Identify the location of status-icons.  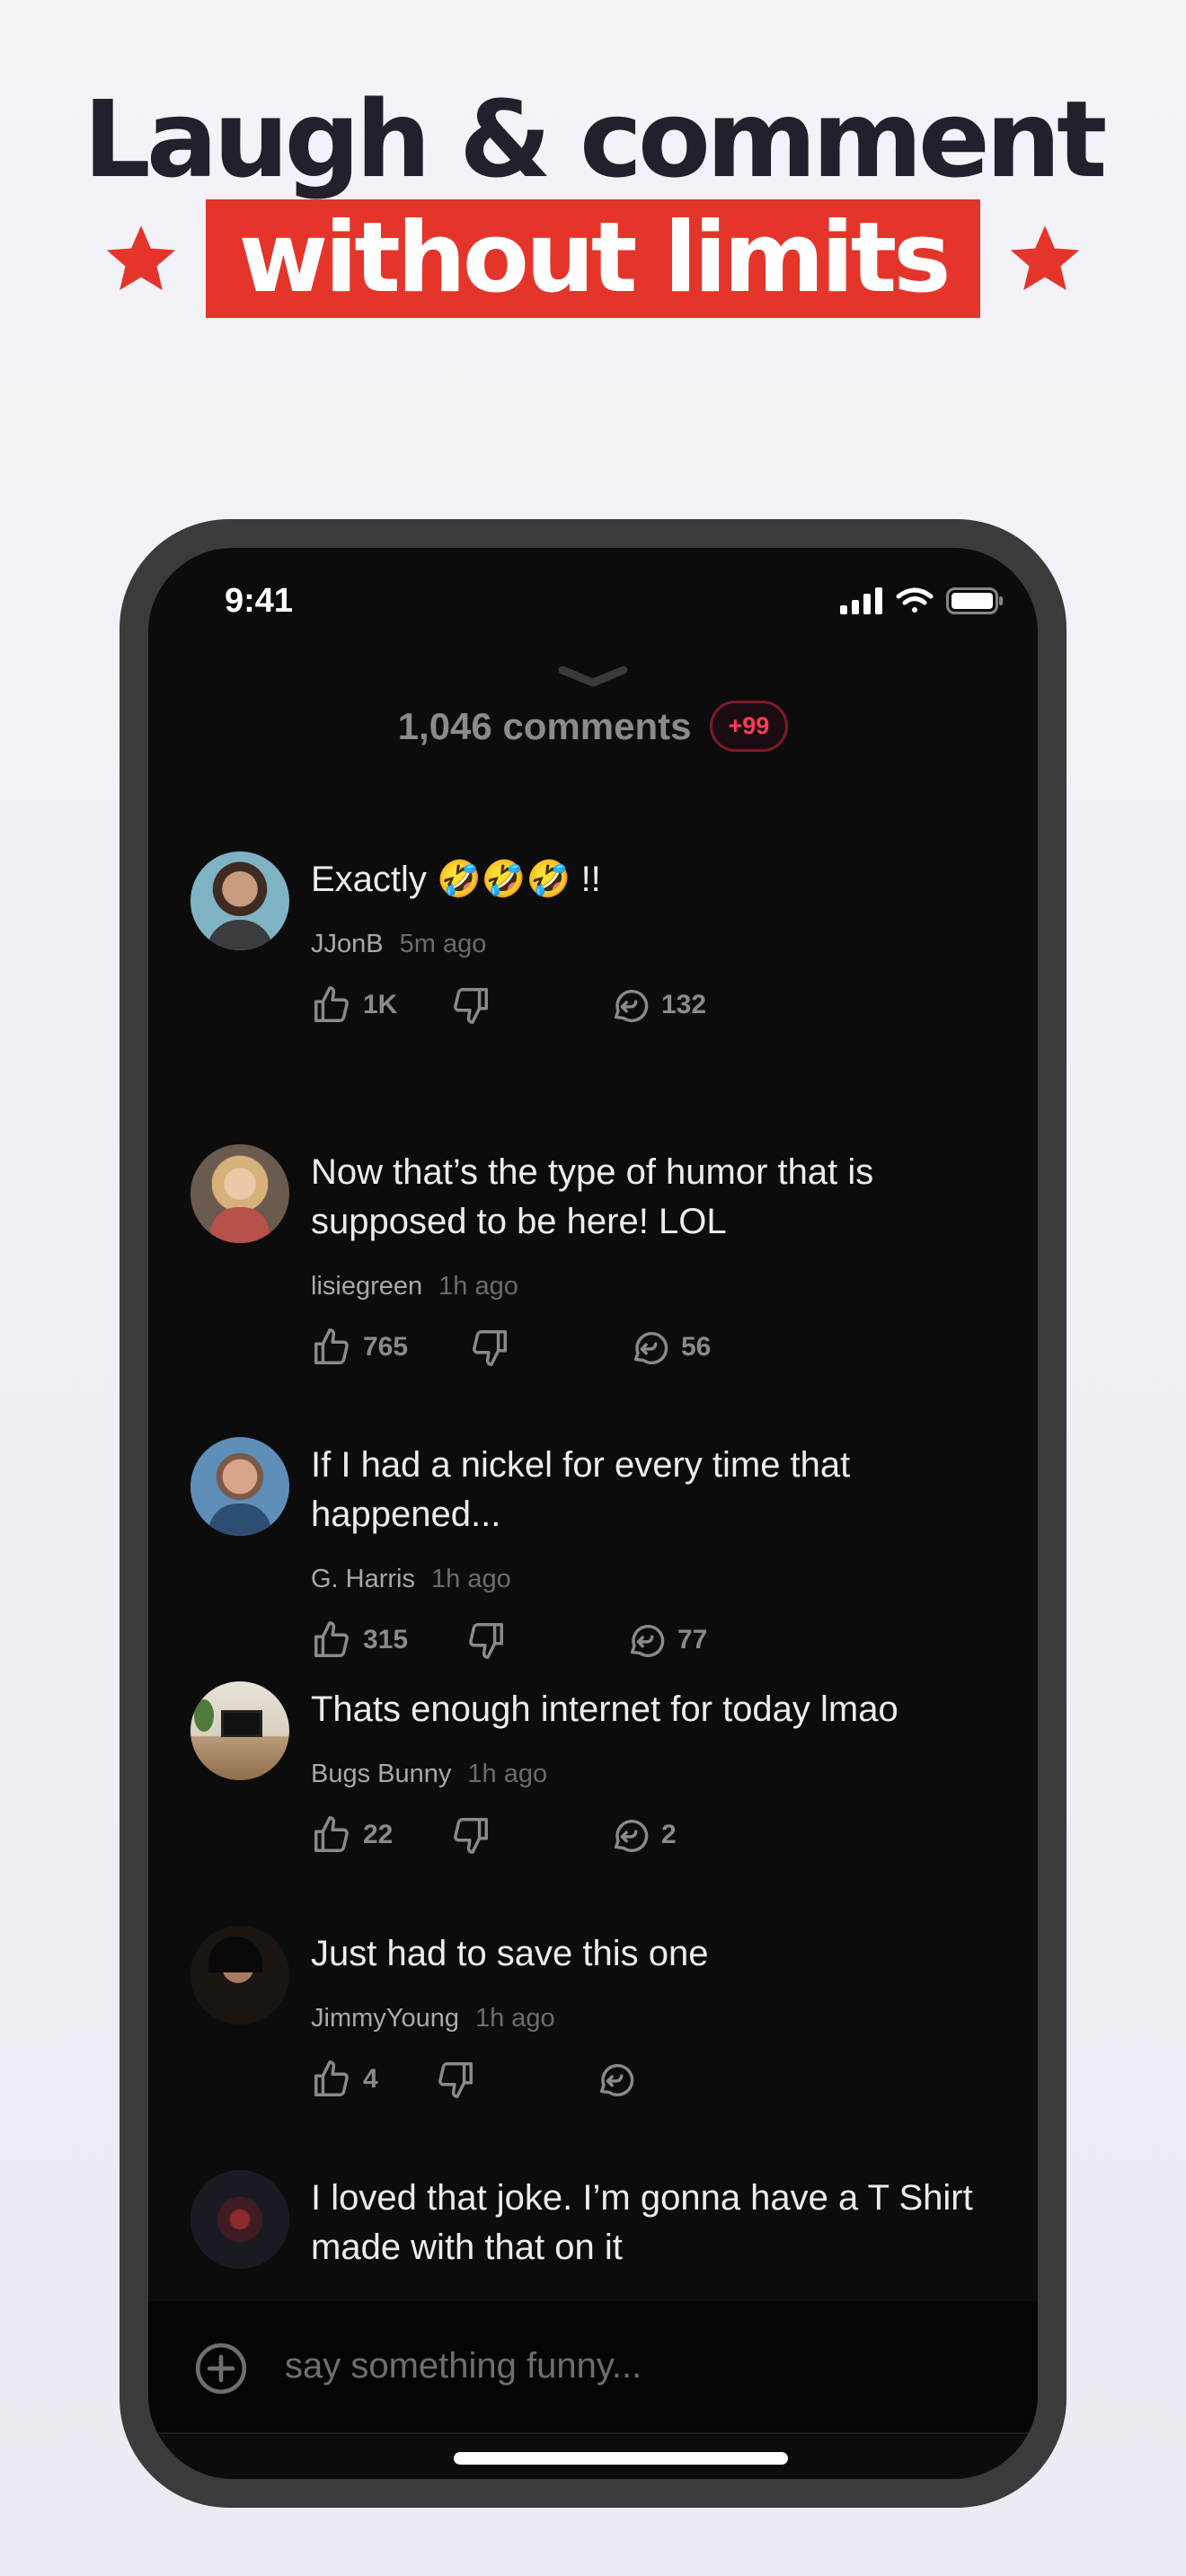
(922, 600).